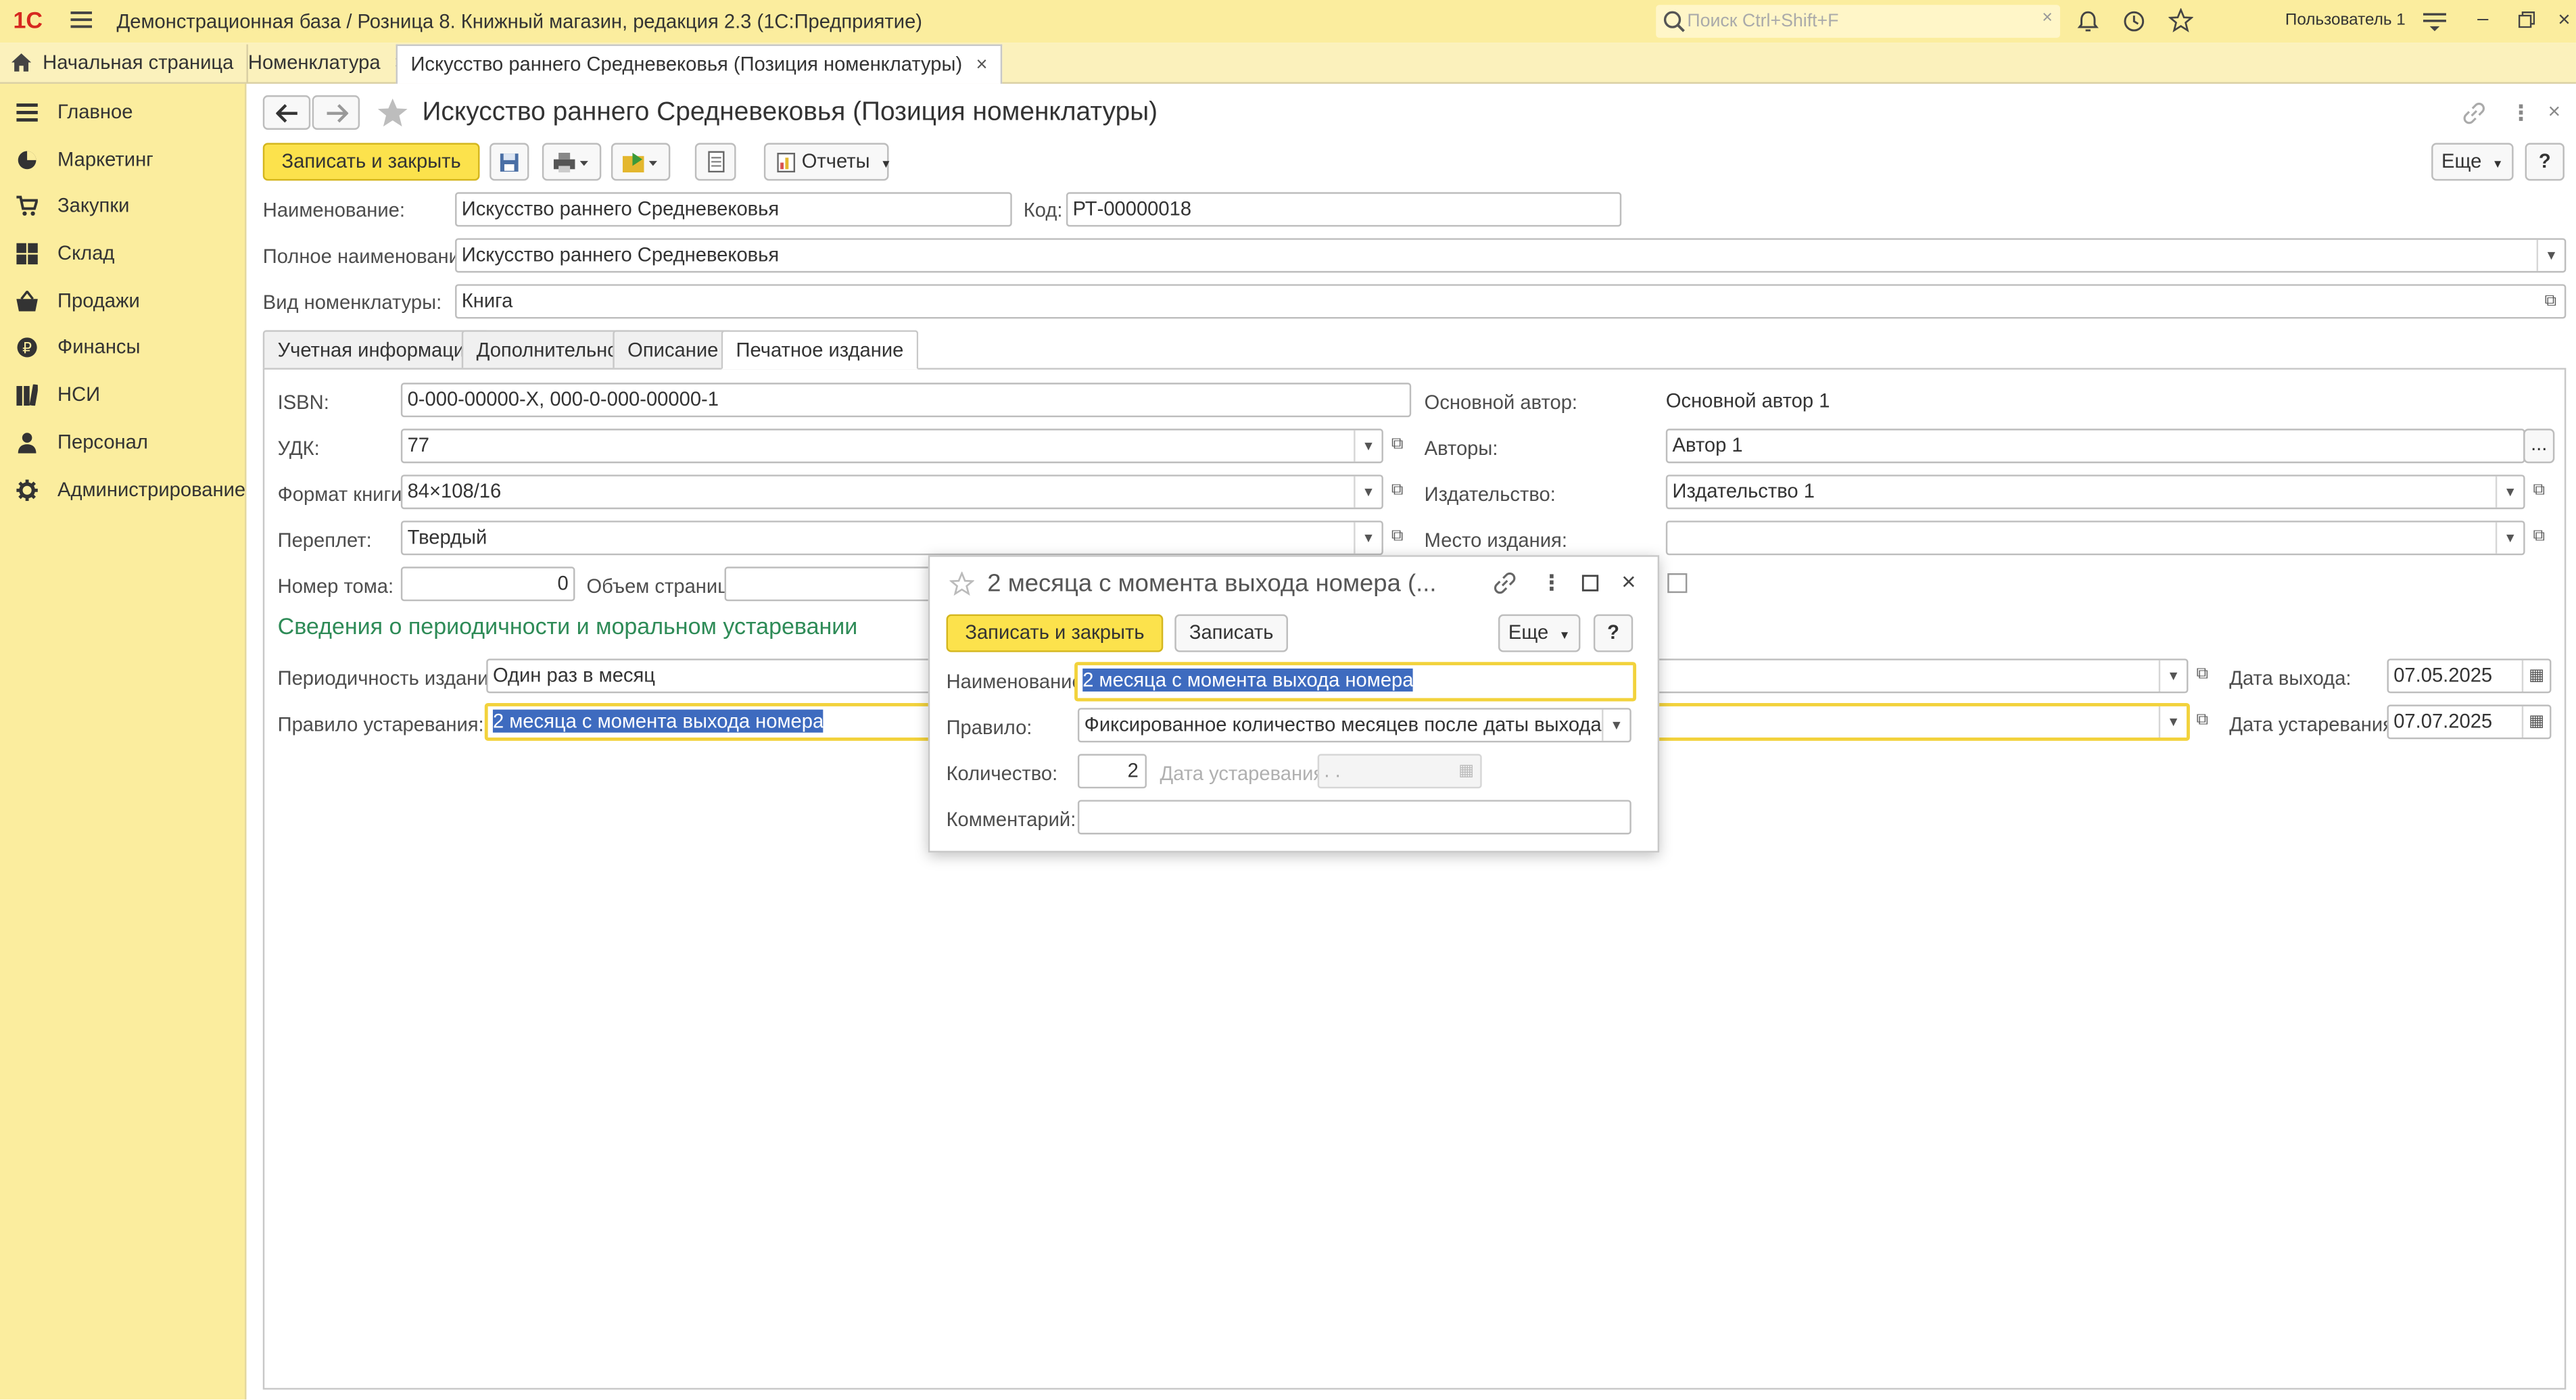  What do you see at coordinates (2469, 676) in the screenshot?
I see `release-date-field: 07.05.2025 ▦` at bounding box center [2469, 676].